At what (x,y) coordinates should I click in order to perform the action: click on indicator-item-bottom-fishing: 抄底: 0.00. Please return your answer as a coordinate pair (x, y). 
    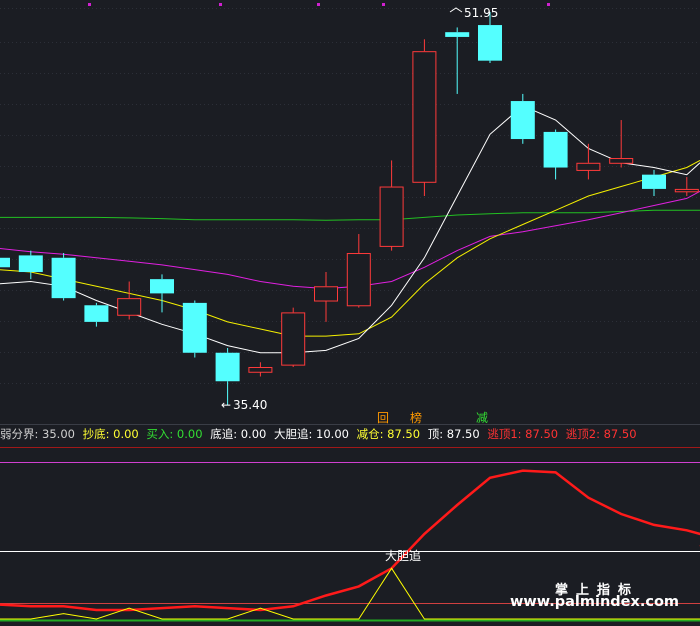
    Looking at the image, I should click on (110, 434).